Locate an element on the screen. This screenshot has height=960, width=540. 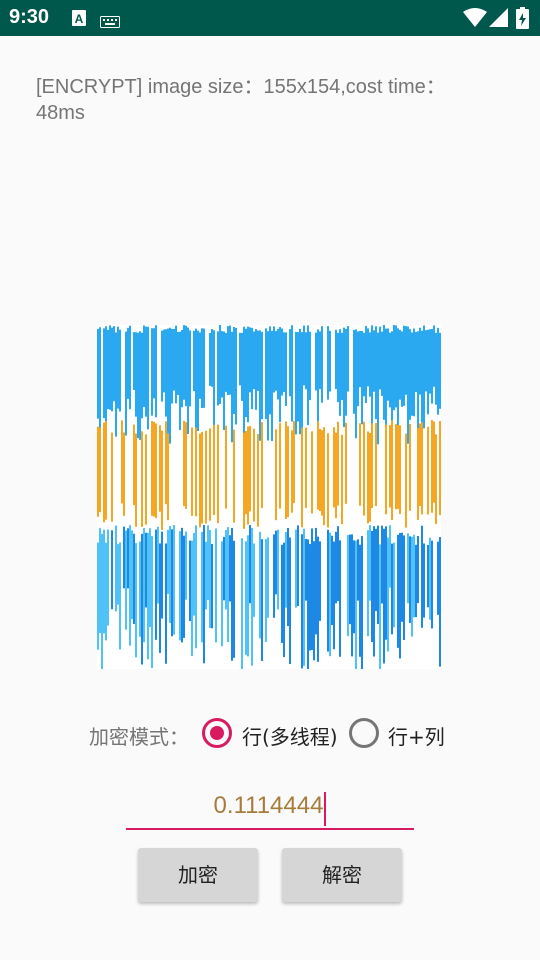
status-bar: 9:30 A is located at coordinates (270, 18).